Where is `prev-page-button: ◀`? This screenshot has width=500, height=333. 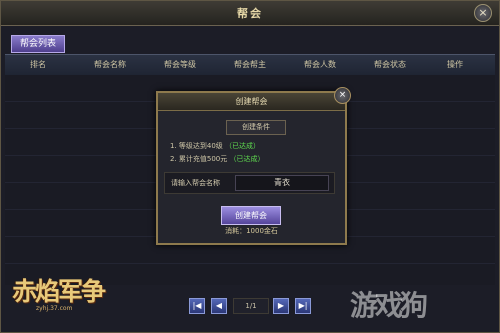 prev-page-button: ◀ is located at coordinates (219, 306).